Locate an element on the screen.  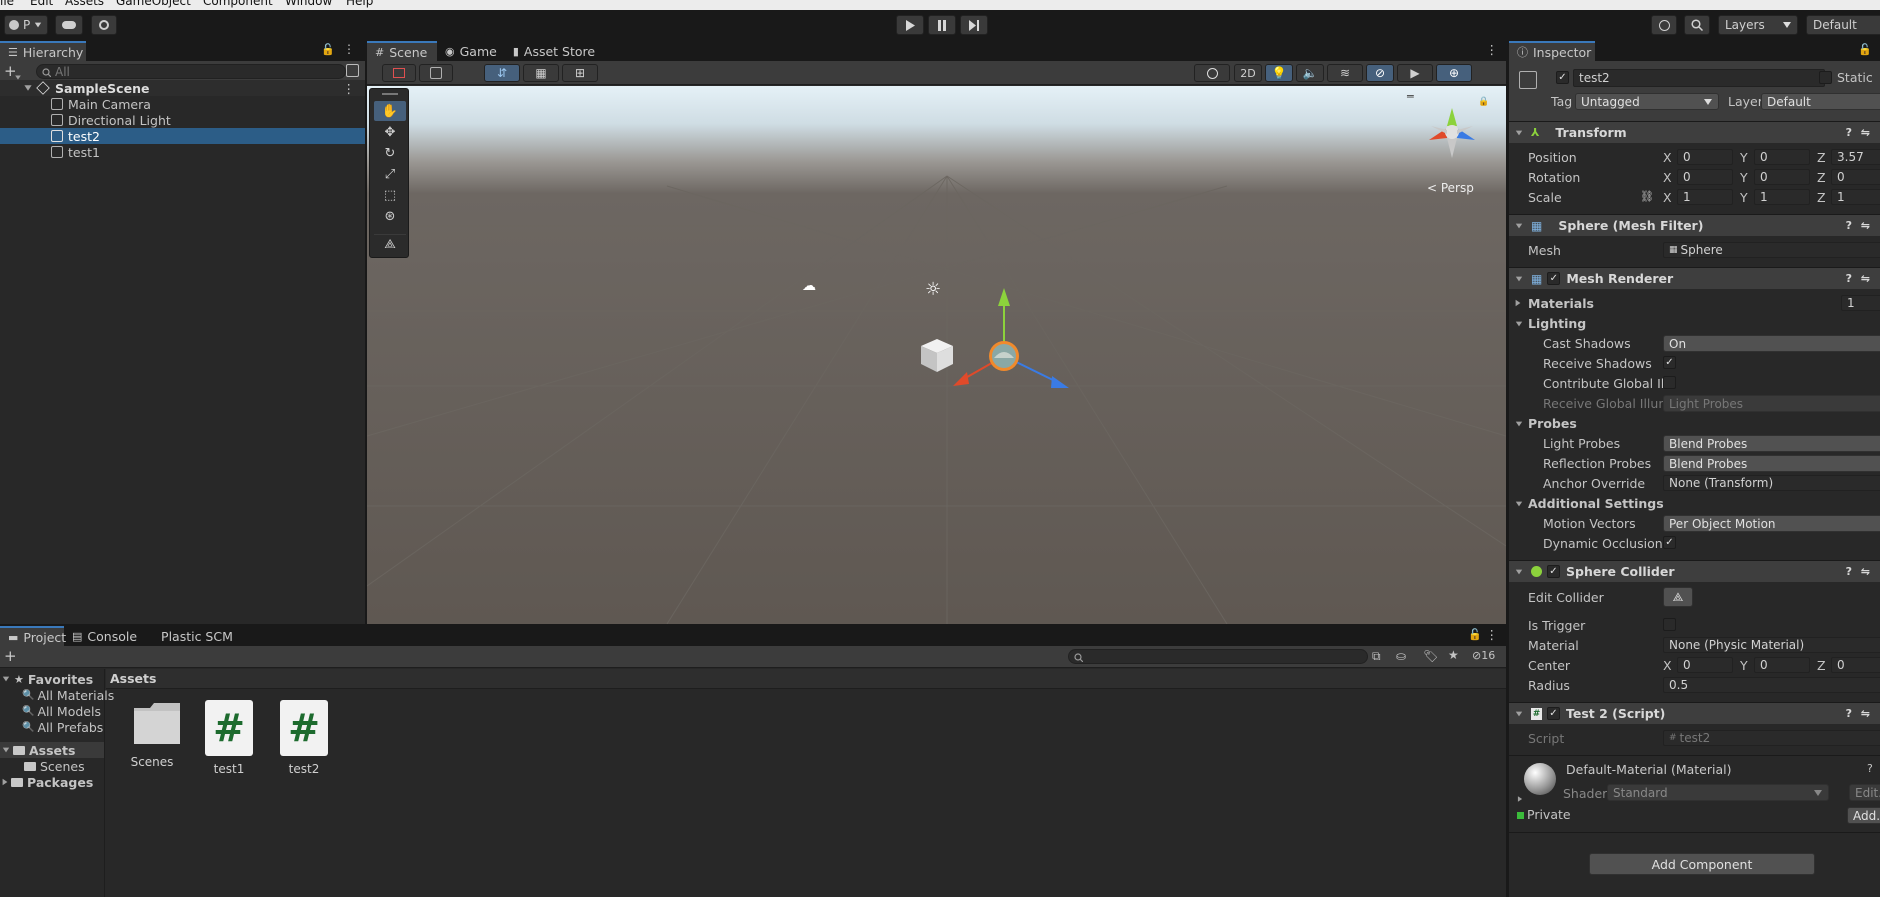
audio-toggle: 🔈 is located at coordinates (1310, 73).